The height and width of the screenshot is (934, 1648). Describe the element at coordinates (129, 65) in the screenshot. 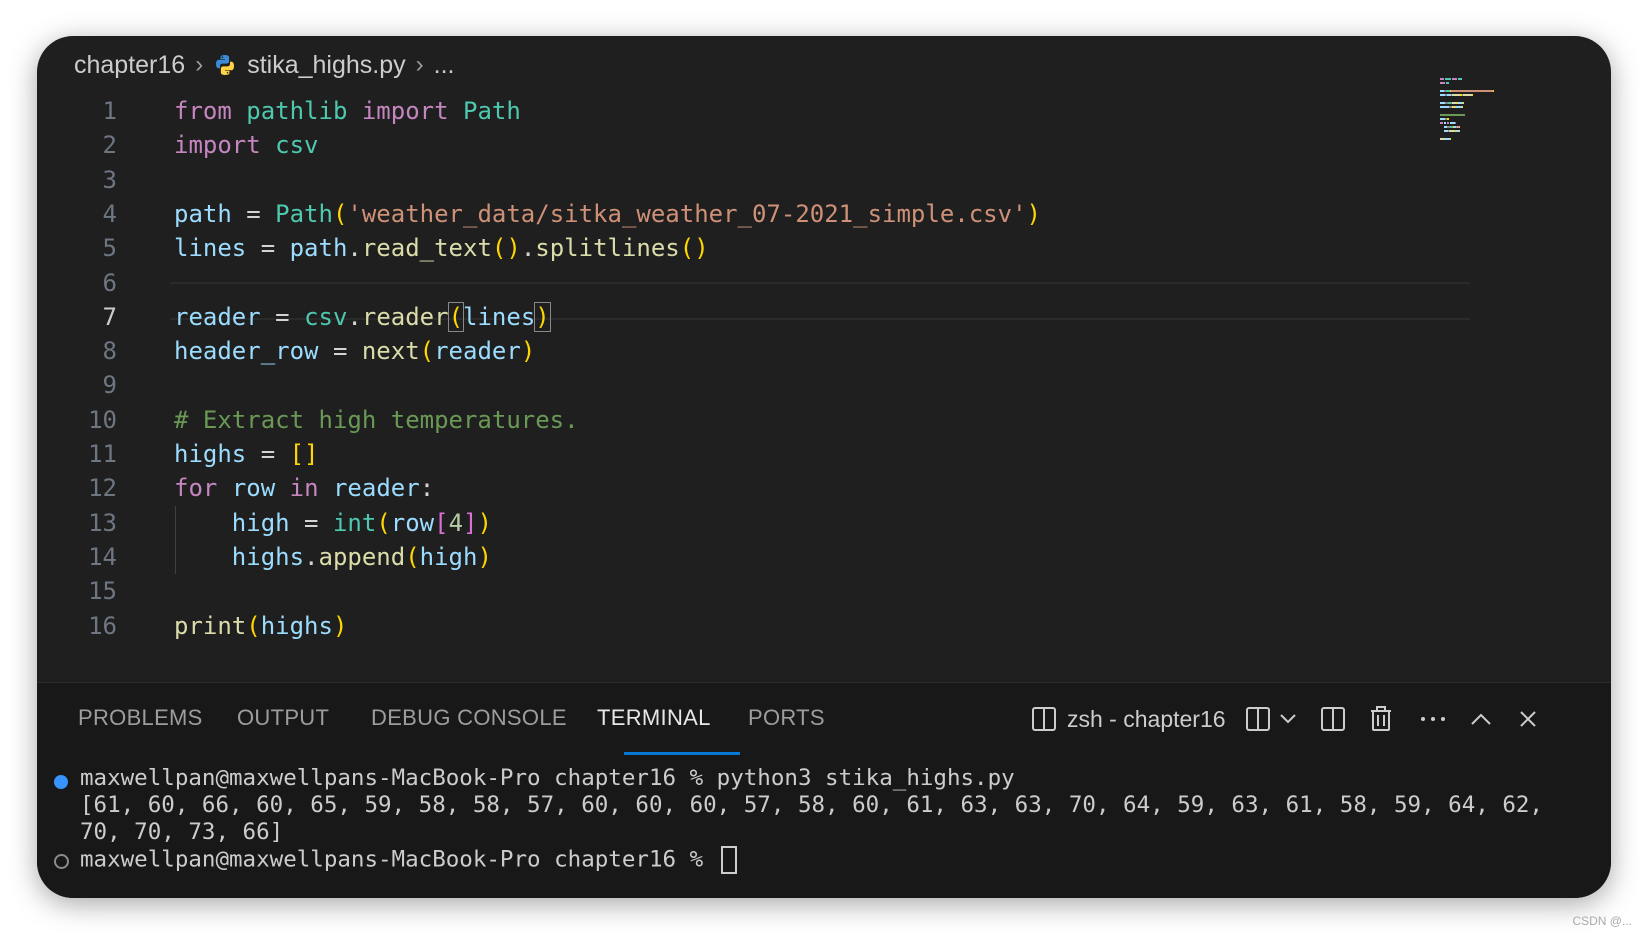

I see `breadcrumb-folder: chapter16` at that location.